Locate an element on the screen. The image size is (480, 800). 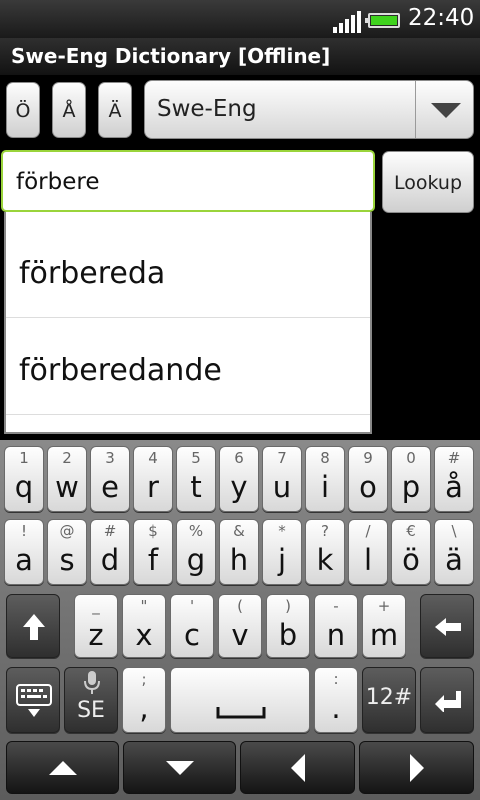
key-primary: p is located at coordinates (411, 487).